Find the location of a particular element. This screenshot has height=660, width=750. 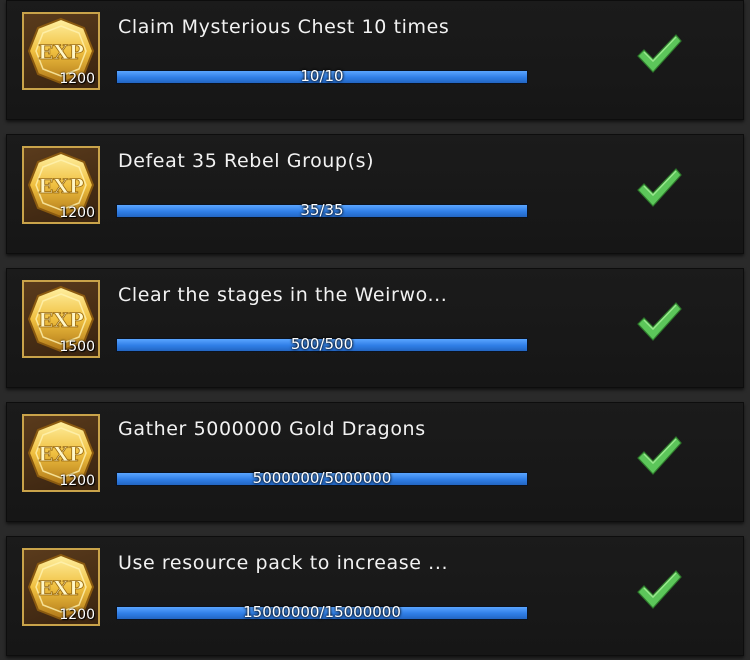

progress-text: 5000000/5000000 is located at coordinates (322, 478).